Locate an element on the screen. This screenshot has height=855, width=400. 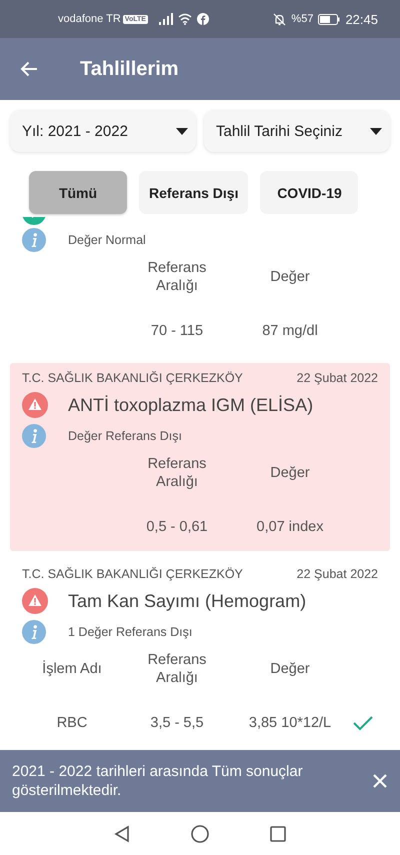
close-icon is located at coordinates (380, 781).